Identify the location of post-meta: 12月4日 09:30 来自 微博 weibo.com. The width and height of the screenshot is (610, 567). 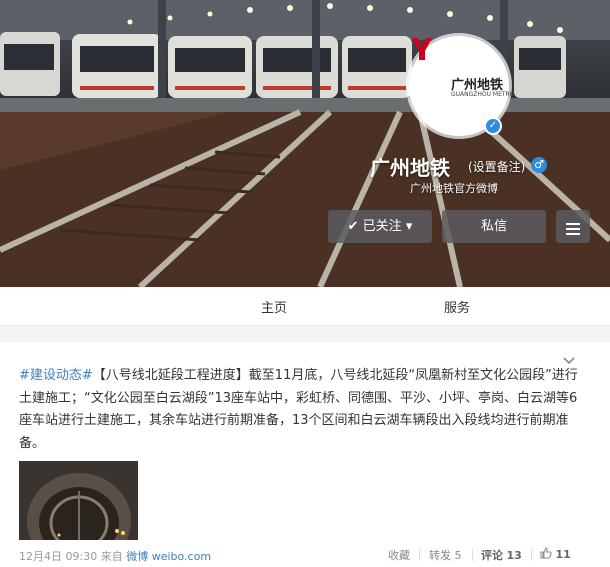
(115, 556).